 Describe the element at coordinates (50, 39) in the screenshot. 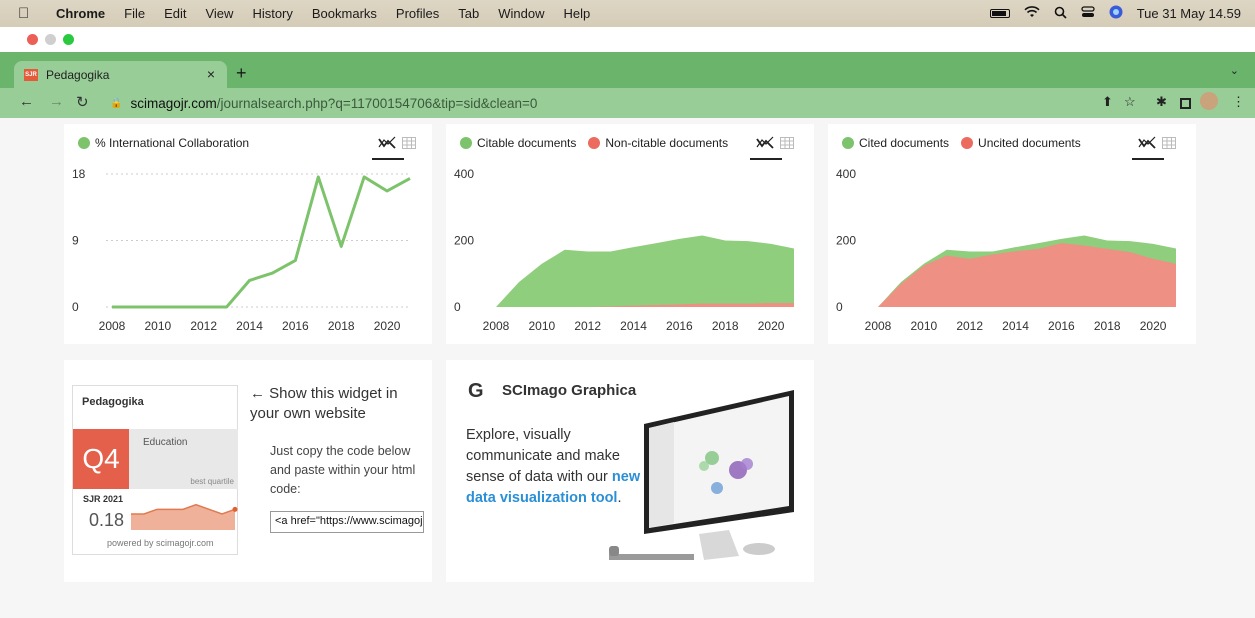

I see `minimize-window-button` at that location.